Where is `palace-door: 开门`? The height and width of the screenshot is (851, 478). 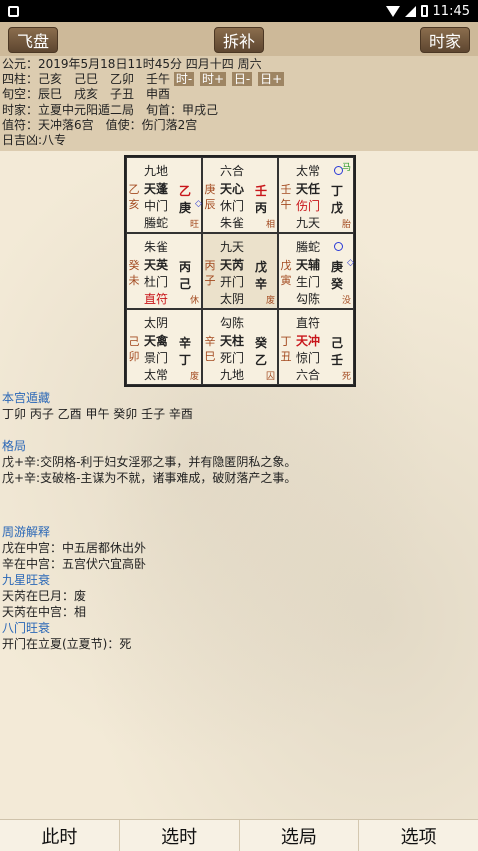 palace-door: 开门 is located at coordinates (232, 282).